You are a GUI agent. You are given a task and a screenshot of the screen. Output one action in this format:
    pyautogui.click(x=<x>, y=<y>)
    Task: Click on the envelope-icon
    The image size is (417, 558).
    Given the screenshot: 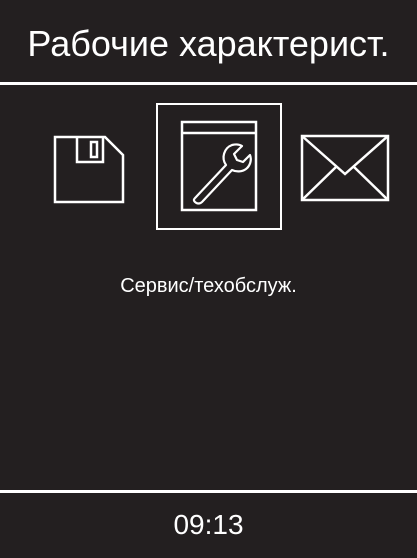 What is the action you would take?
    pyautogui.click(x=345, y=168)
    